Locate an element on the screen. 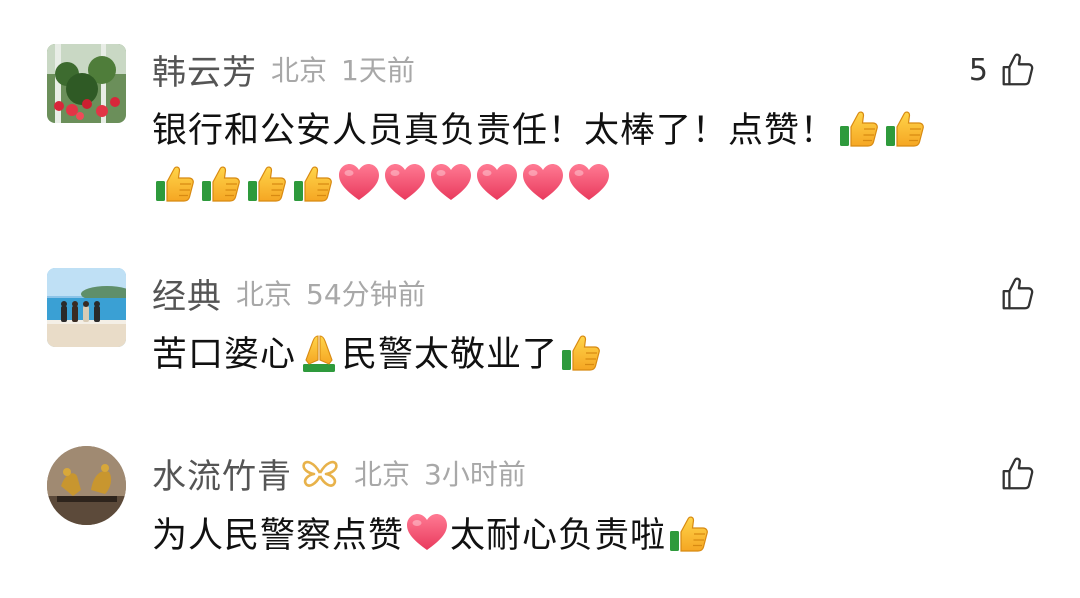  username: 韩云芳 is located at coordinates (204, 69).